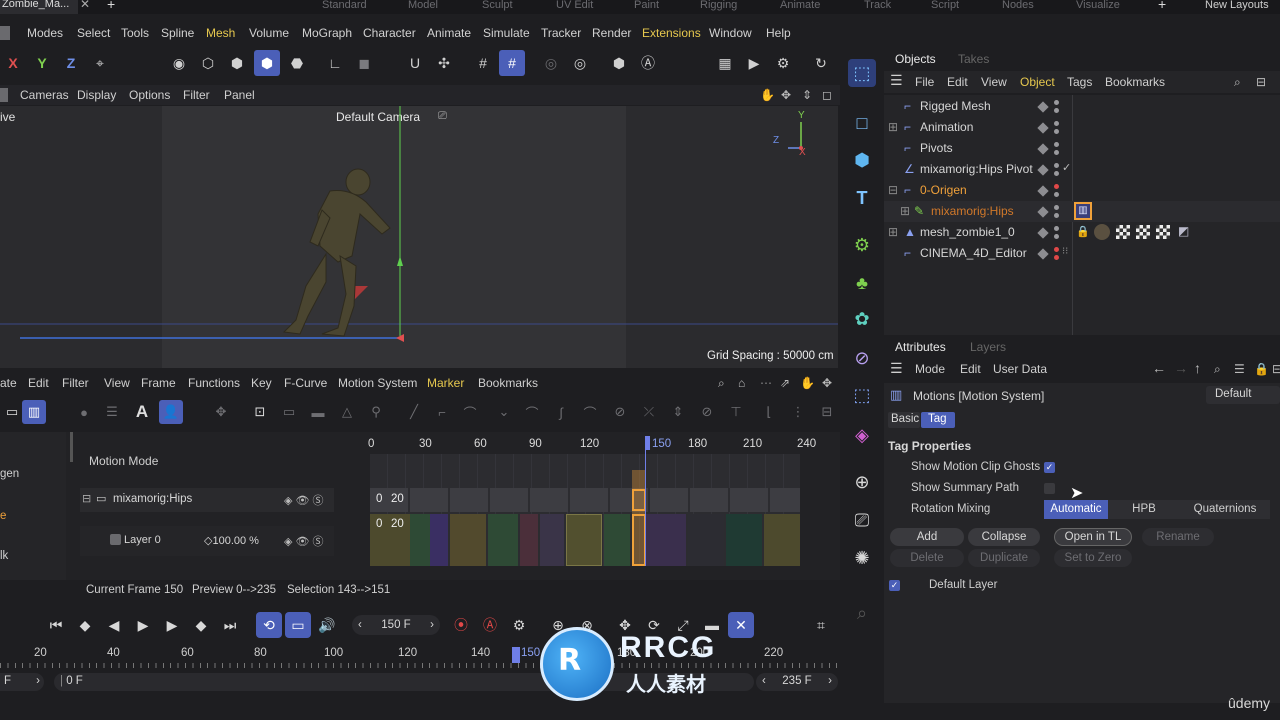 This screenshot has width=1280, height=720. What do you see at coordinates (179, 63) in the screenshot?
I see `points-mode-icon: ◉` at bounding box center [179, 63].